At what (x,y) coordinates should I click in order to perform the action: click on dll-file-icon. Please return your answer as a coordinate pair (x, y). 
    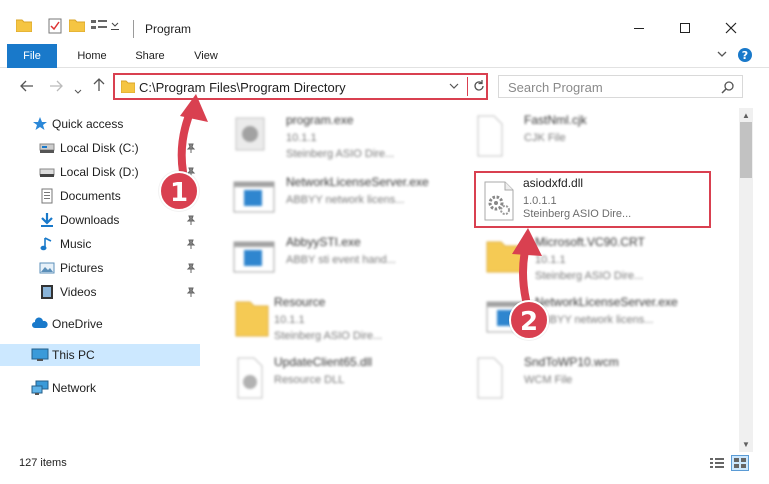
    Looking at the image, I should click on (499, 202).